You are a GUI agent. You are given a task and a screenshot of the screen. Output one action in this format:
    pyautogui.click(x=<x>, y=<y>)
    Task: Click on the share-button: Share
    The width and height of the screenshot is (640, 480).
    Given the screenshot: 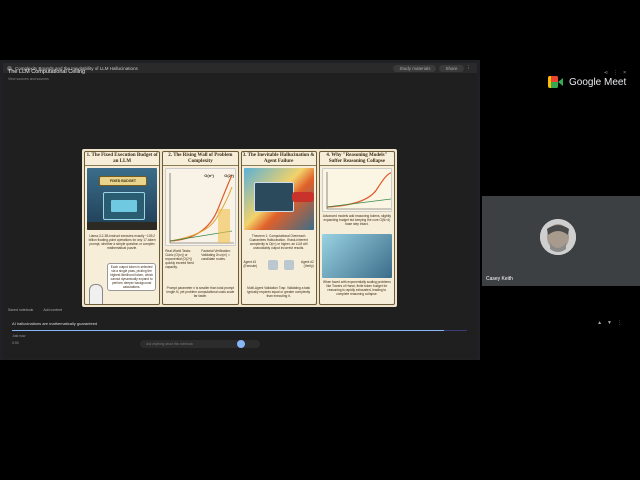 What is the action you would take?
    pyautogui.click(x=451, y=68)
    